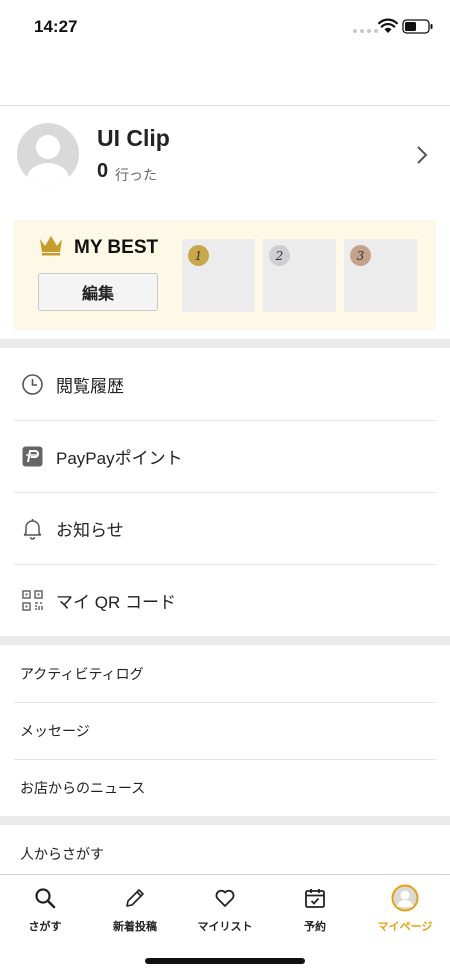 This screenshot has height=974, width=450. I want to click on pencil-icon, so click(135, 898).